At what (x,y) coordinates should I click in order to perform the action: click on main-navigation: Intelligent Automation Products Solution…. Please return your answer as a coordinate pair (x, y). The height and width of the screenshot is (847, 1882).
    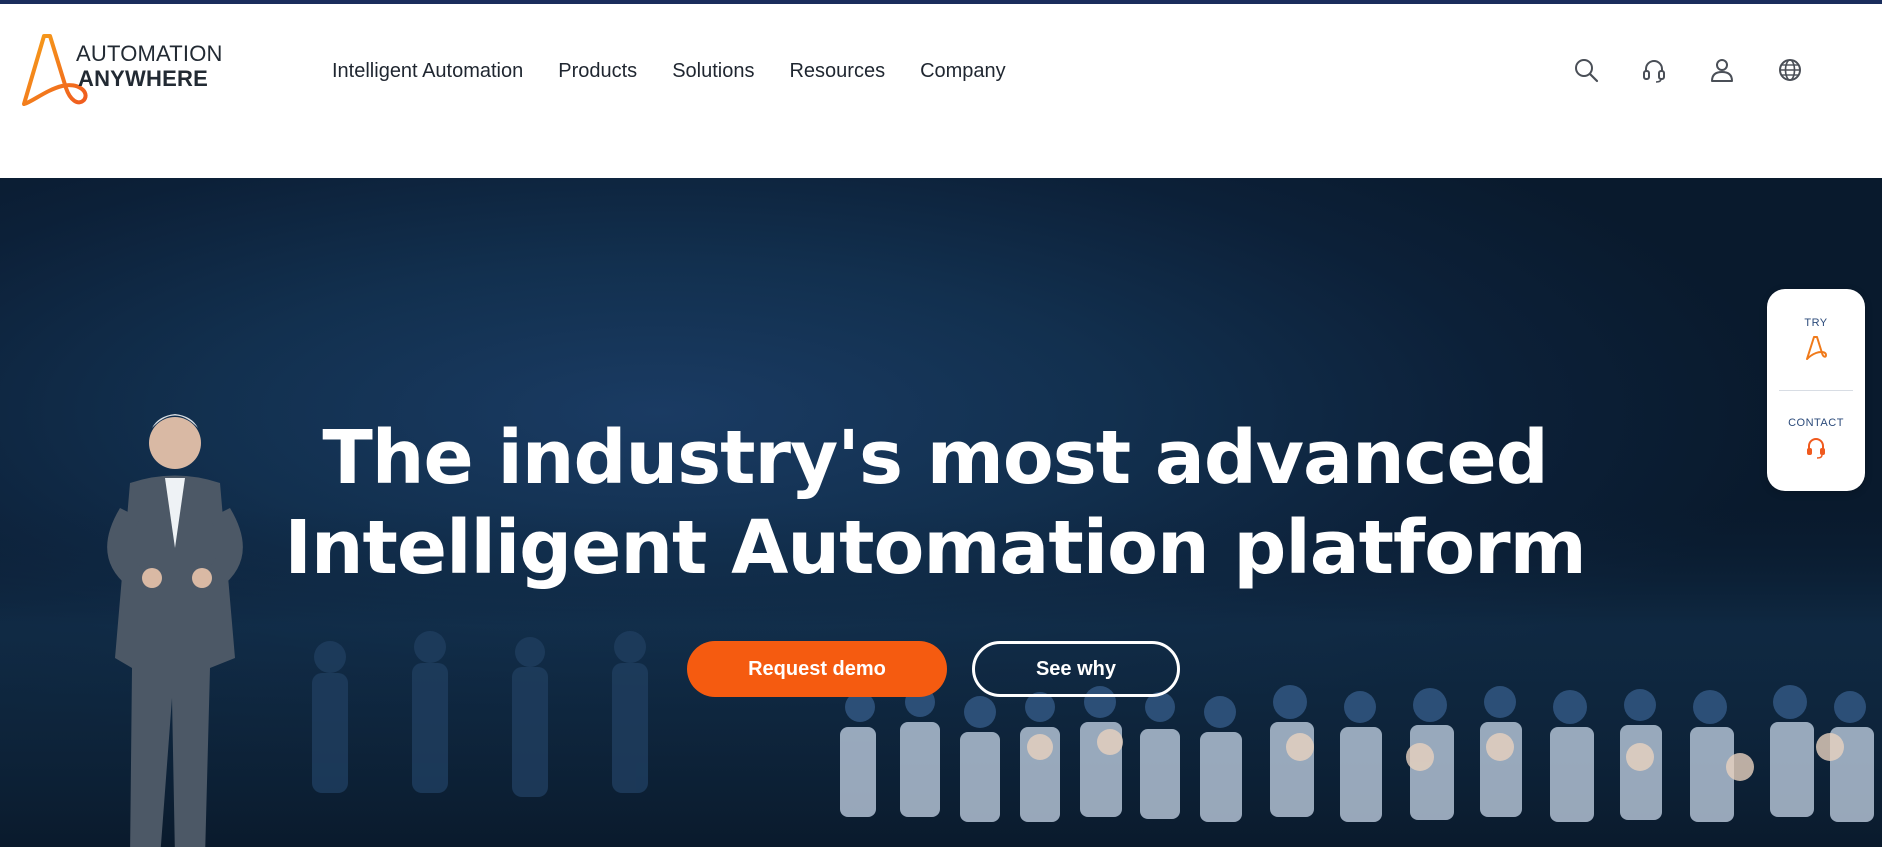
    Looking at the image, I should click on (669, 71).